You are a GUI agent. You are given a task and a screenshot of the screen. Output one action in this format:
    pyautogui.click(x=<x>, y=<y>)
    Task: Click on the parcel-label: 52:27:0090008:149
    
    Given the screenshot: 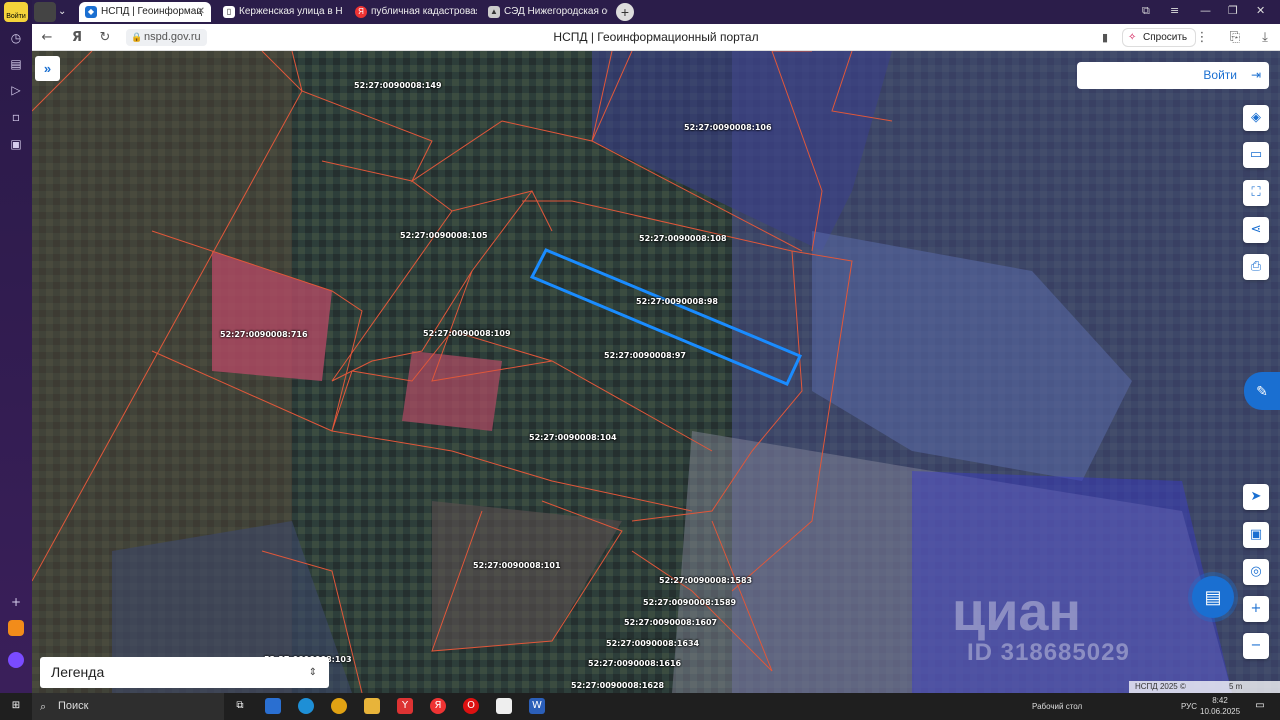 What is the action you would take?
    pyautogui.click(x=398, y=85)
    